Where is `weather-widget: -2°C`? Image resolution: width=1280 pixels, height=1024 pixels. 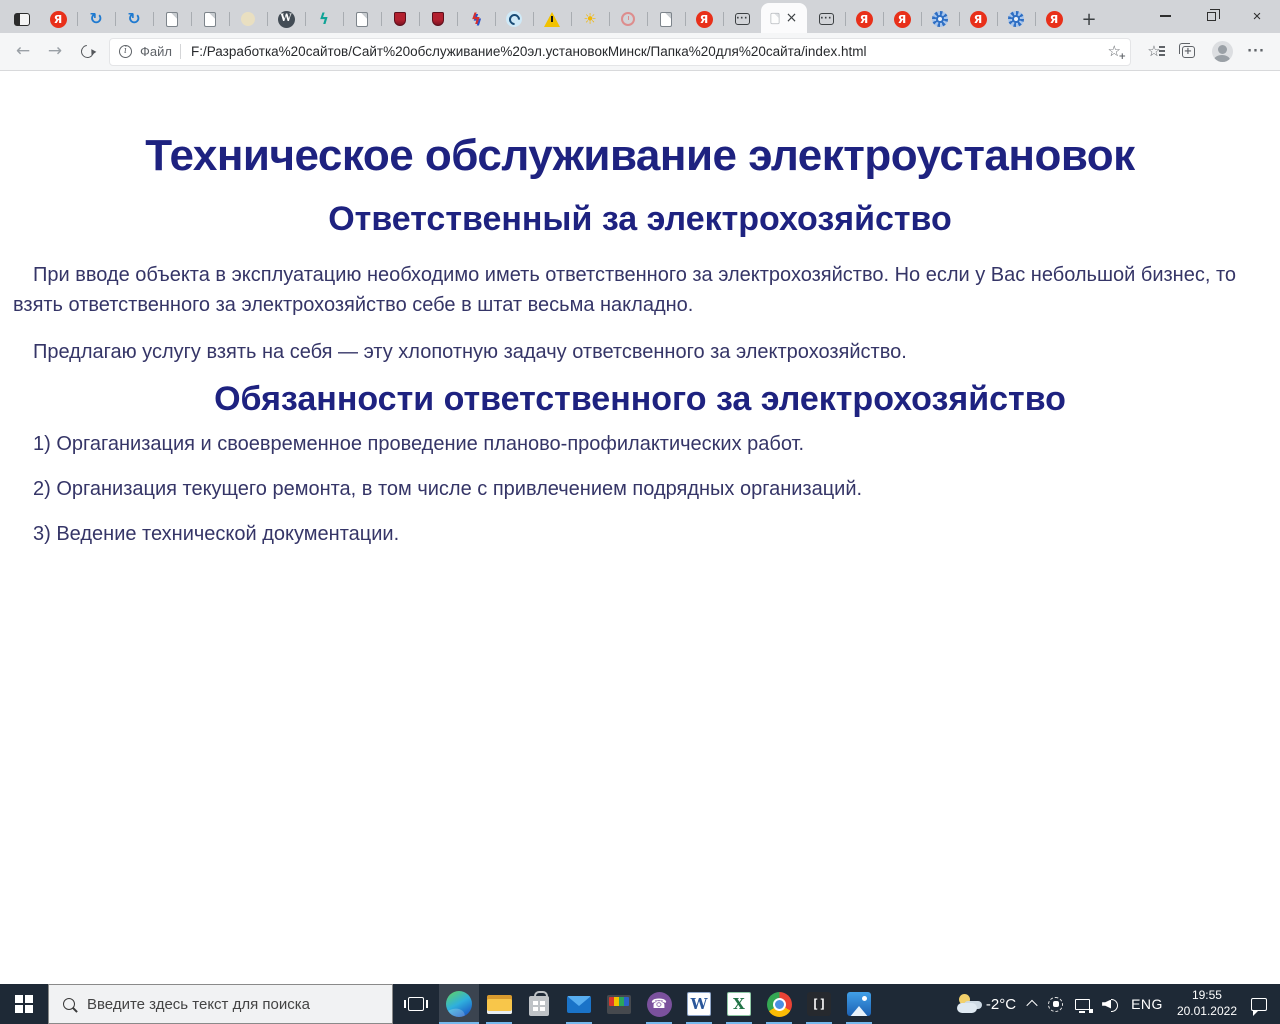 weather-widget: -2°C is located at coordinates (986, 1004).